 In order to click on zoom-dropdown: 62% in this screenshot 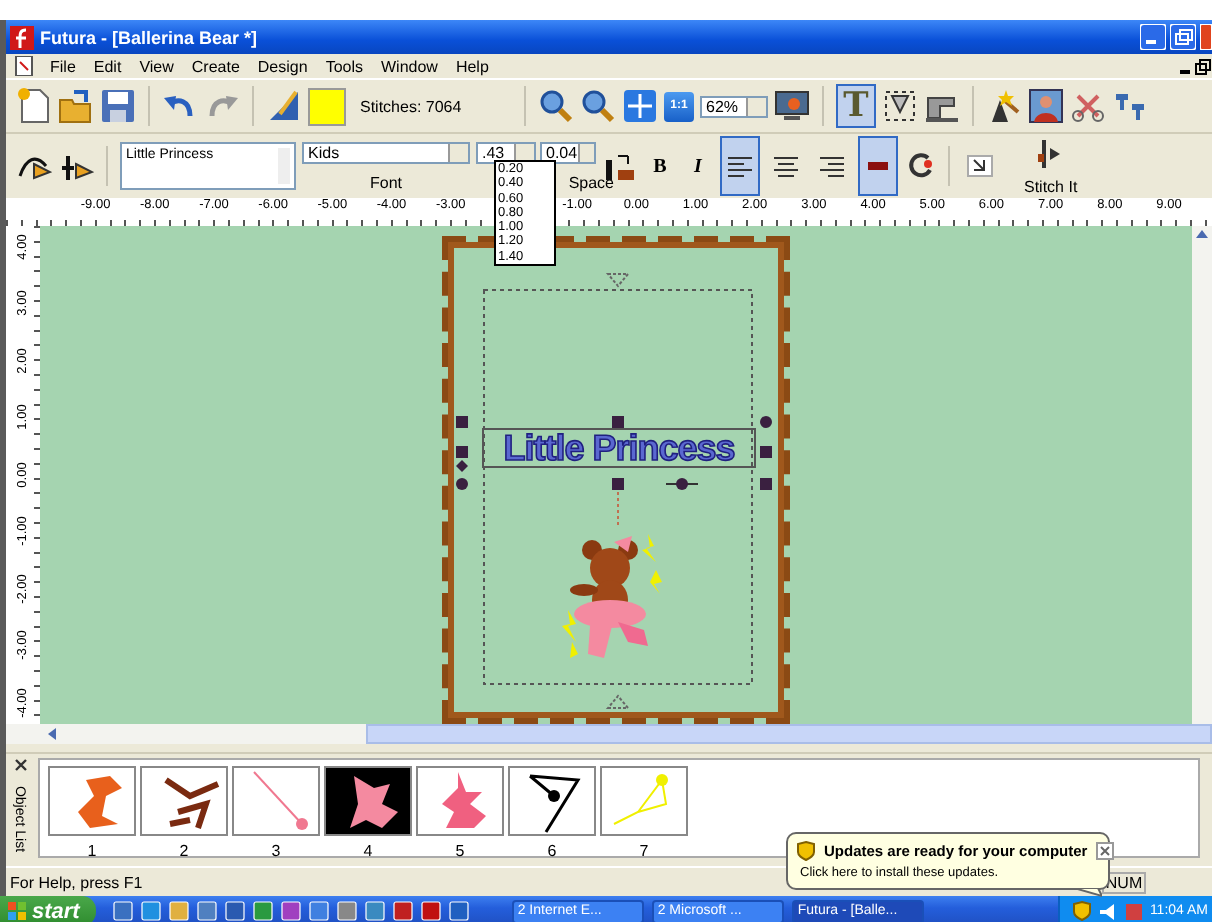, I will do `click(734, 106)`.